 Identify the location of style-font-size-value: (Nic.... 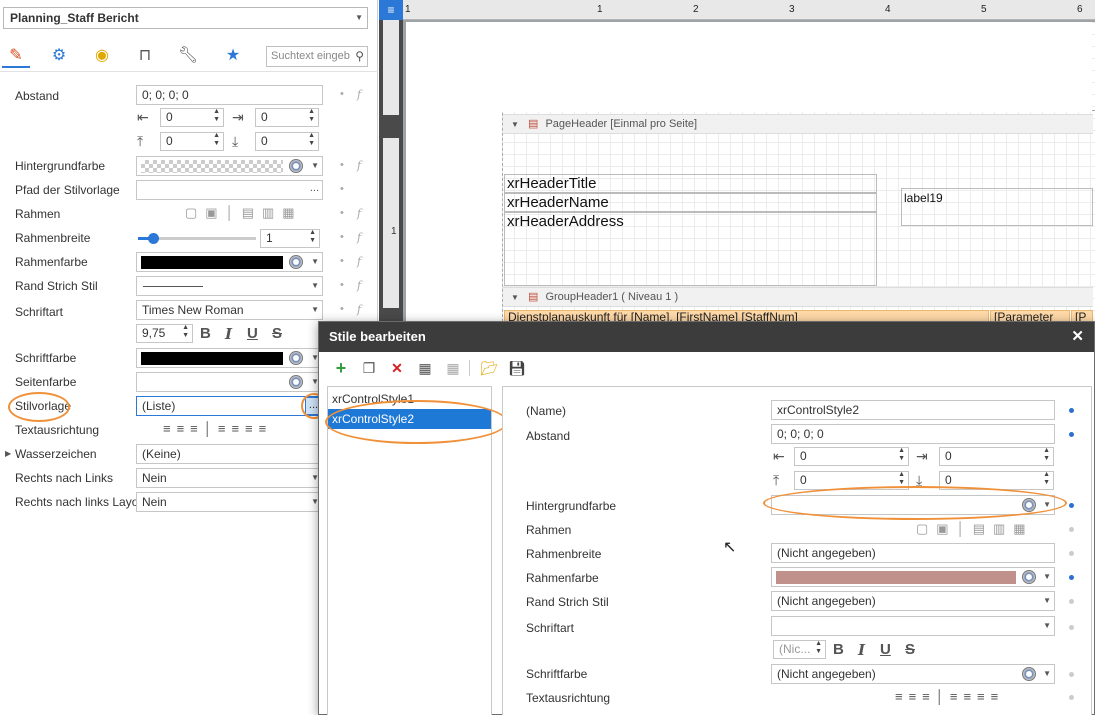
(795, 649).